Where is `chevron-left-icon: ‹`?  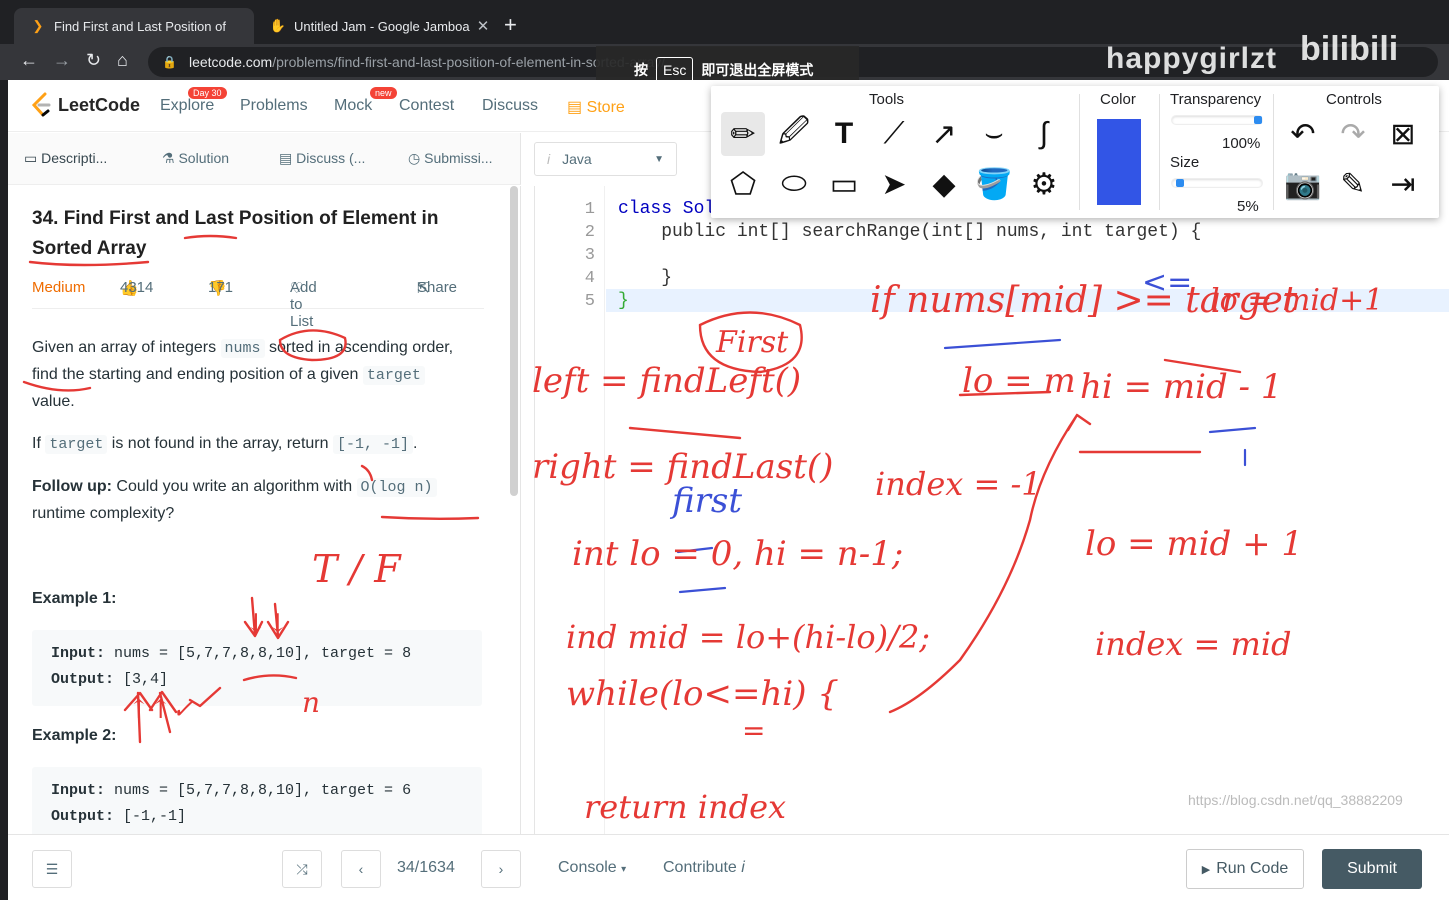 chevron-left-icon: ‹ is located at coordinates (361, 869).